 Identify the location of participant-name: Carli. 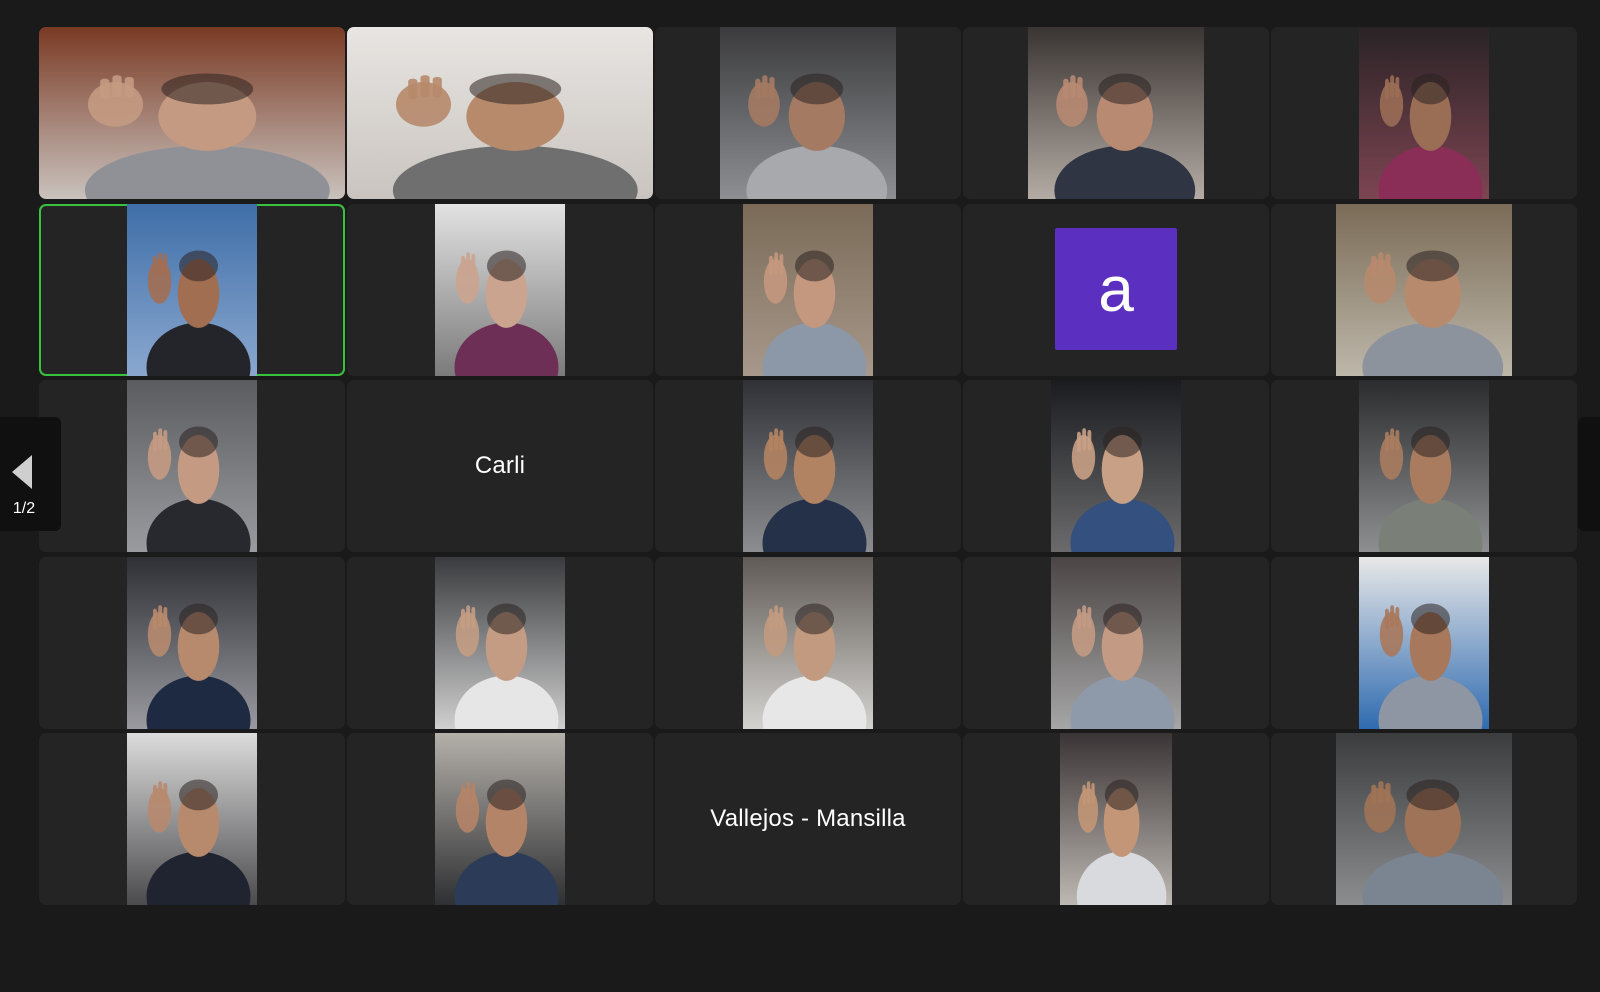
(500, 465).